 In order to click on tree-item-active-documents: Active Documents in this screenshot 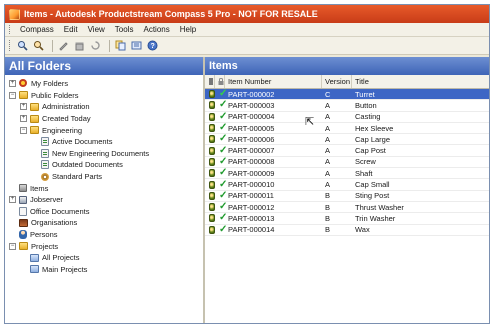, I will do `click(104, 142)`.